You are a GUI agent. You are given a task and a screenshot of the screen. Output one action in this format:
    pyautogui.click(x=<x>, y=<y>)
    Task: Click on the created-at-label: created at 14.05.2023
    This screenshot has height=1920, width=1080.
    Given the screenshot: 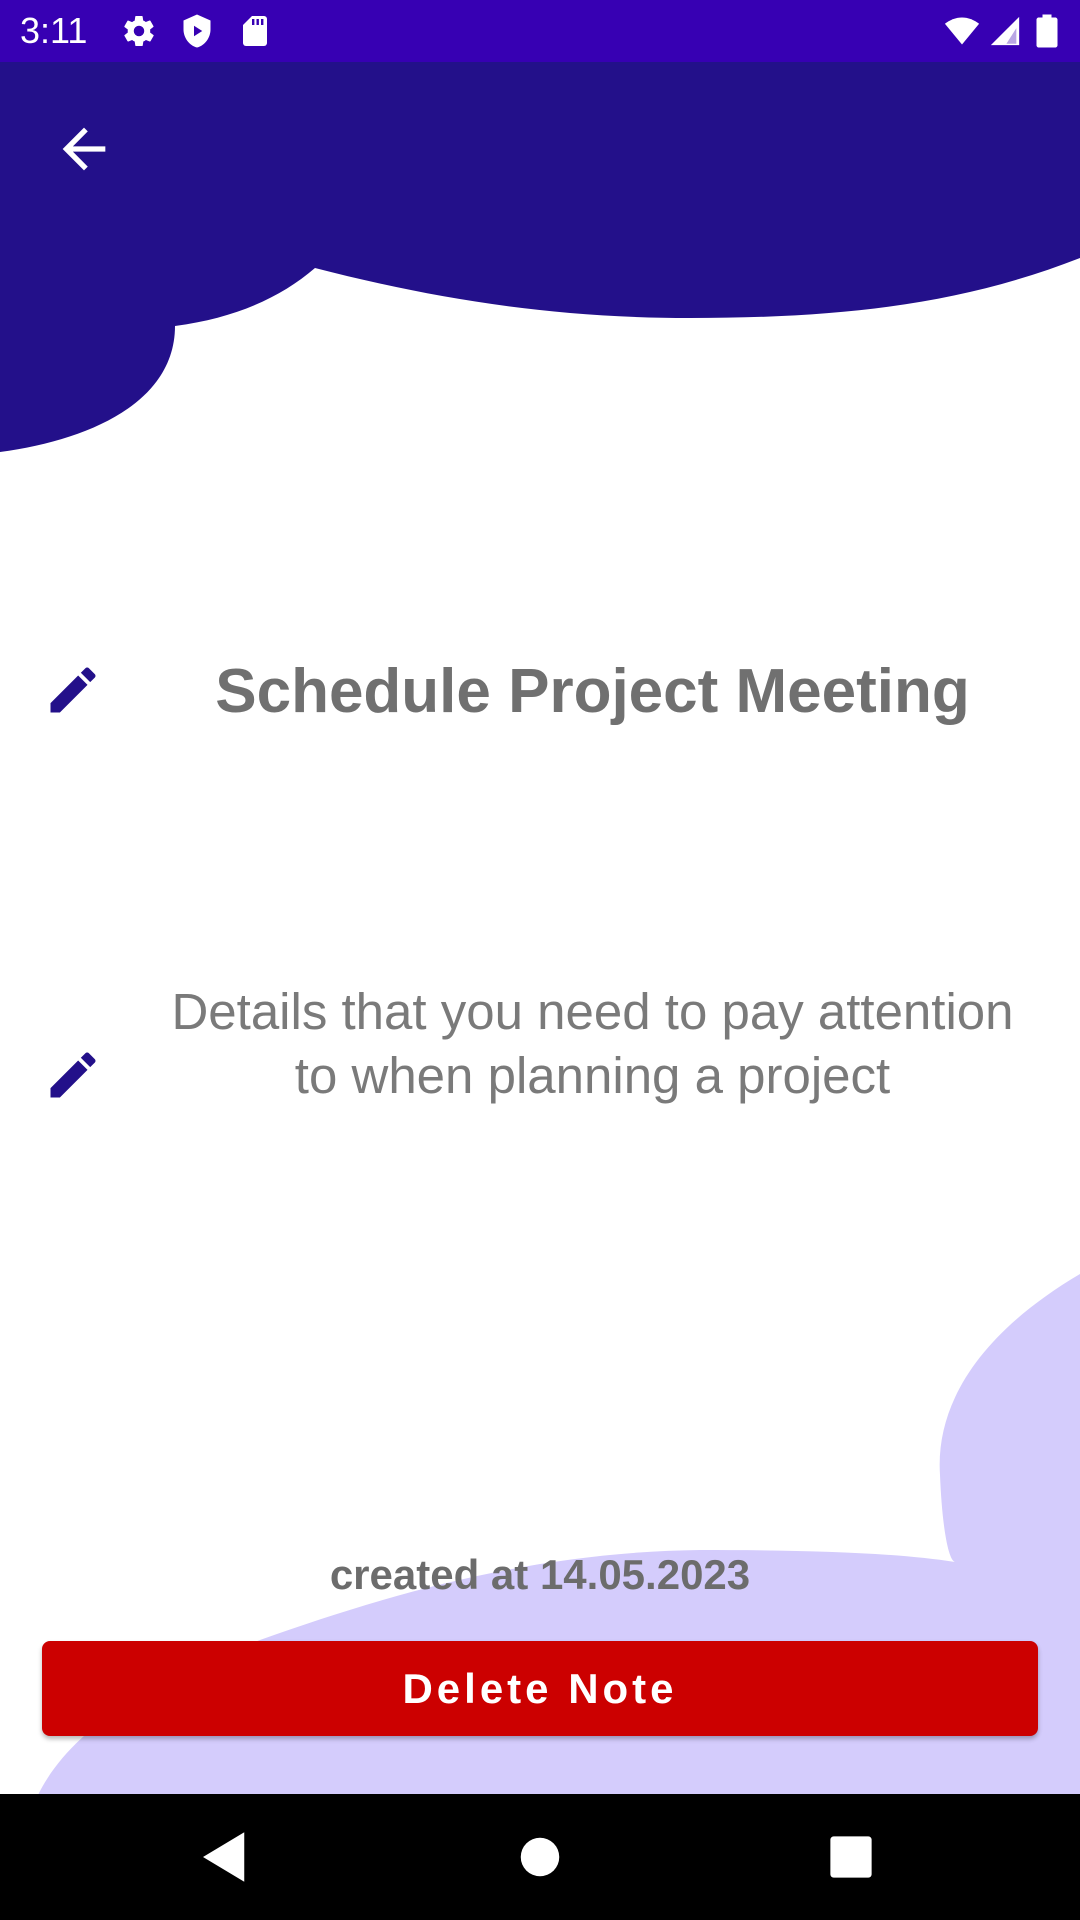 What is the action you would take?
    pyautogui.click(x=540, y=1575)
    